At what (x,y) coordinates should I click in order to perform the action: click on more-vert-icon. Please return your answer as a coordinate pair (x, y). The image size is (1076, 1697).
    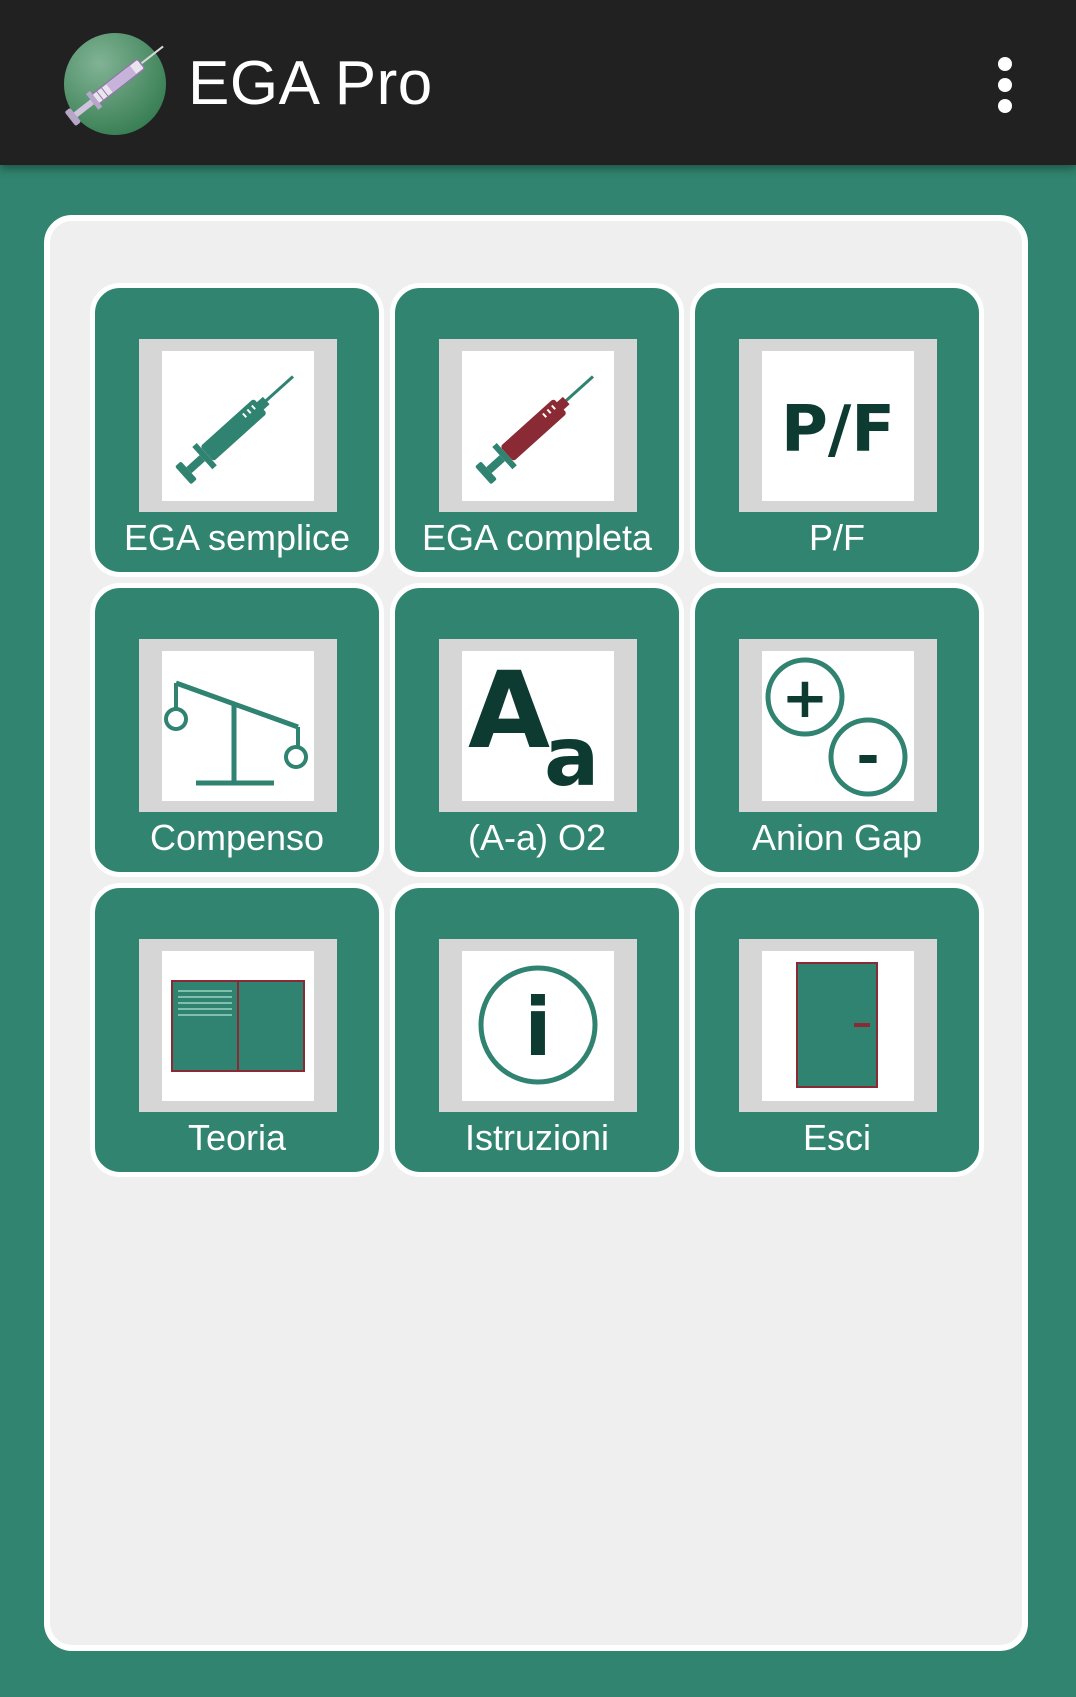
    Looking at the image, I should click on (1005, 85).